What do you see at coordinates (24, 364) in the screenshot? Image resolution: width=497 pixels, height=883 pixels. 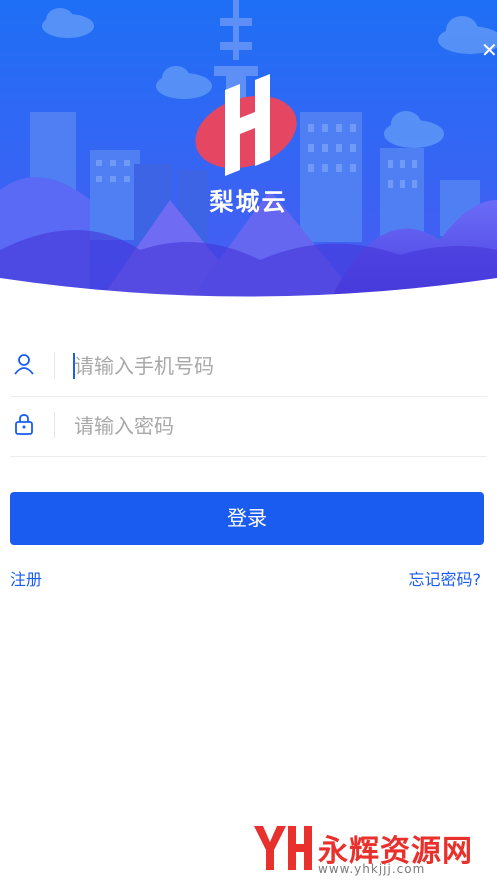 I see `user-icon` at bounding box center [24, 364].